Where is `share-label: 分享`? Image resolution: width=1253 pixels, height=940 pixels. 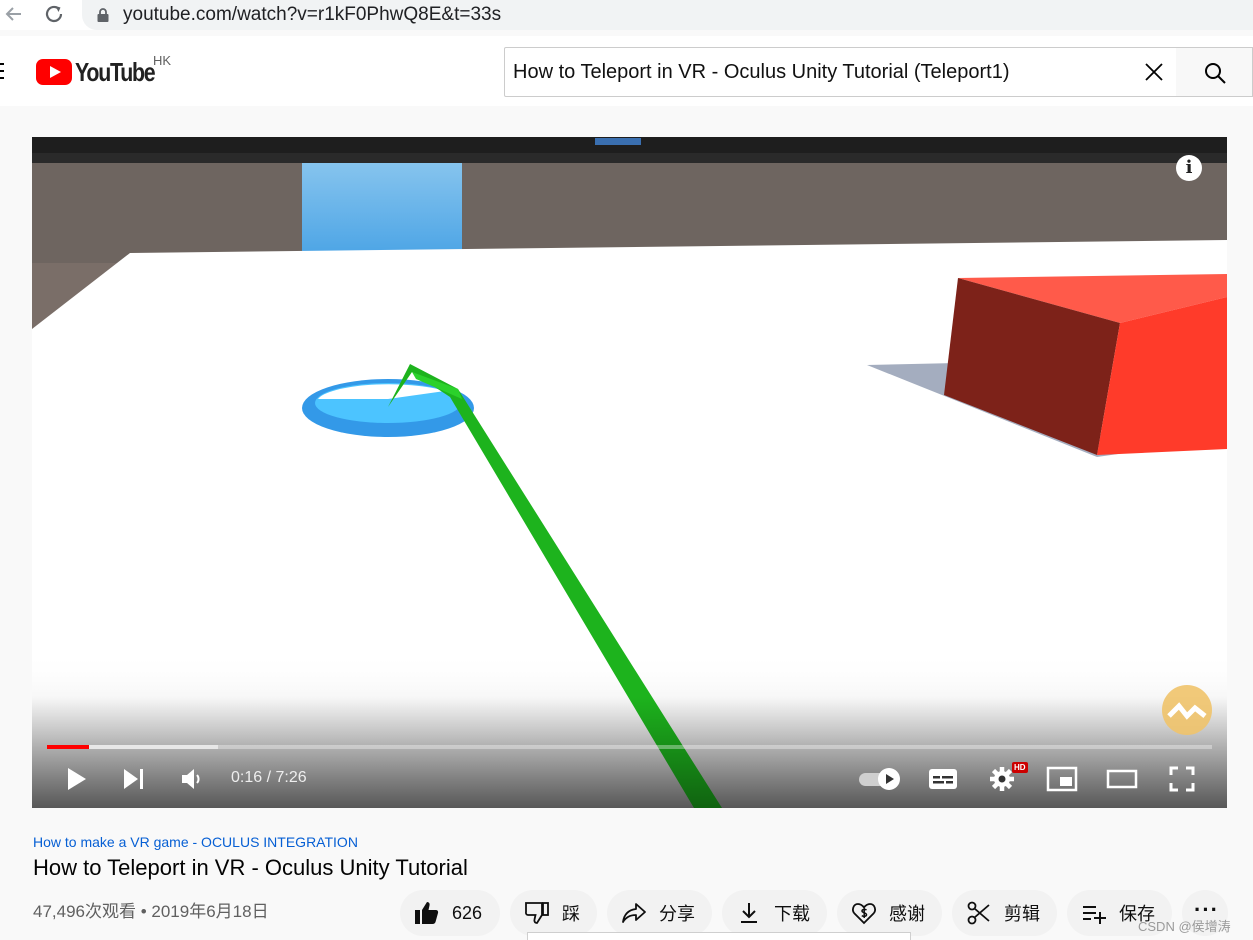 share-label: 分享 is located at coordinates (677, 914).